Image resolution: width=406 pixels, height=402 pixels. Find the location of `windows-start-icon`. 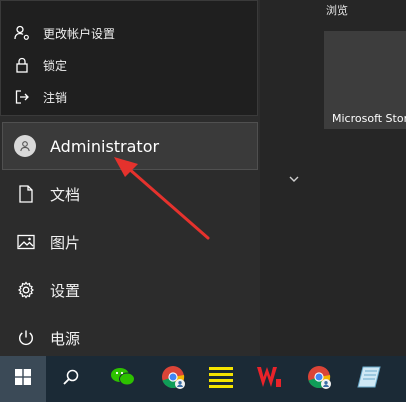

windows-start-icon is located at coordinates (23, 379).